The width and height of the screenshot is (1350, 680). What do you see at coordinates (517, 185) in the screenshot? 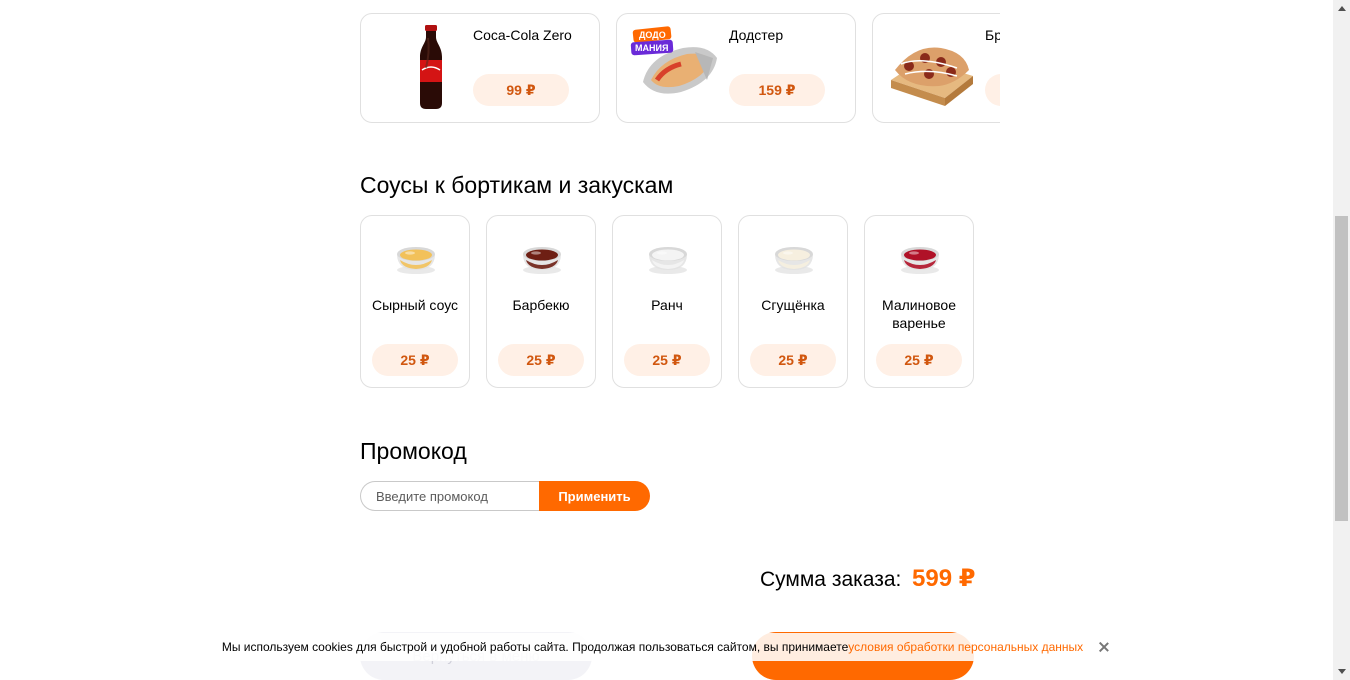
I see `sauces-section-title: Соусы к бортикам и закускам` at bounding box center [517, 185].